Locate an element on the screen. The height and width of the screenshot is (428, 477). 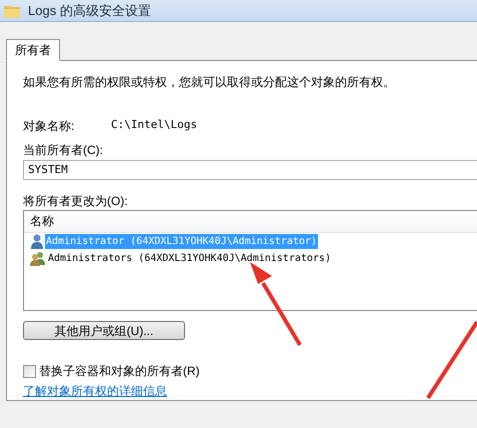
column-header: 名称 is located at coordinates (42, 221).